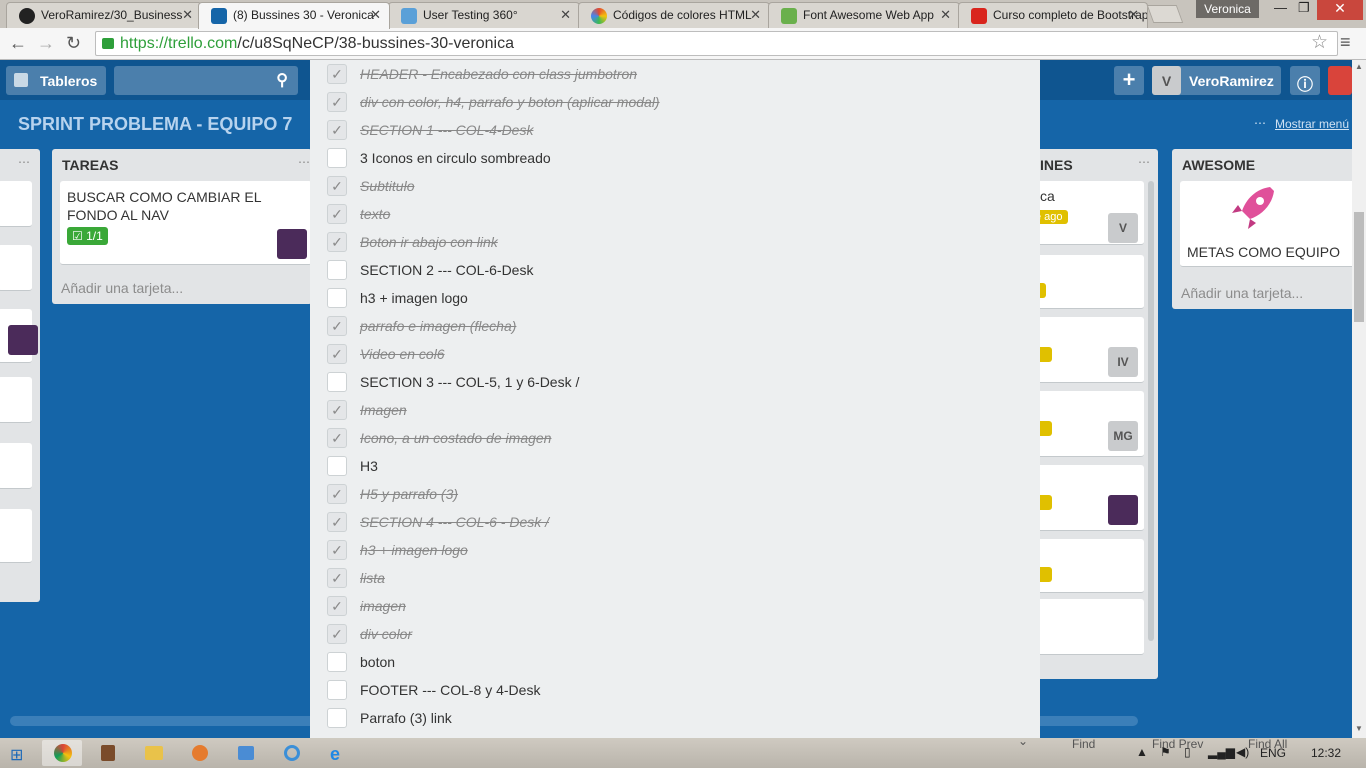 The height and width of the screenshot is (768, 1366). Describe the element at coordinates (1312, 124) in the screenshot. I see `show-menu-link: Mostrar menú` at that location.